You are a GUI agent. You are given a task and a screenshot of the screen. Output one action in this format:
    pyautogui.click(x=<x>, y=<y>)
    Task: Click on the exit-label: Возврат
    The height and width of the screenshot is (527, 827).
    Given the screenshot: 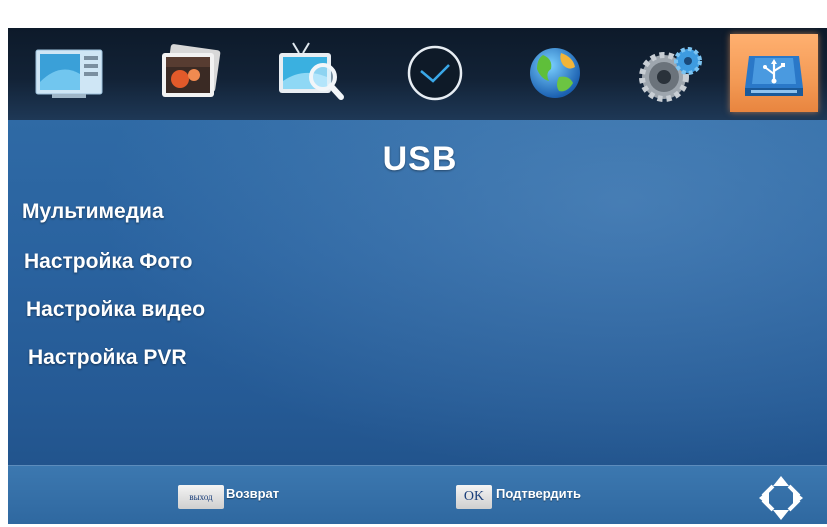 What is the action you would take?
    pyautogui.click(x=253, y=493)
    